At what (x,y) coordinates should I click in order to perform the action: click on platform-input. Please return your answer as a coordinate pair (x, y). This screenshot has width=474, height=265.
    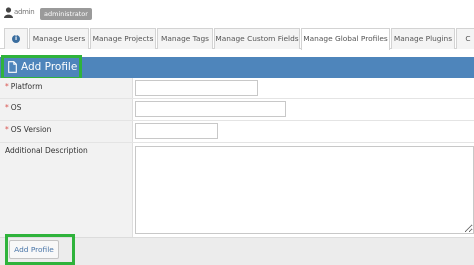
    Looking at the image, I should click on (196, 88).